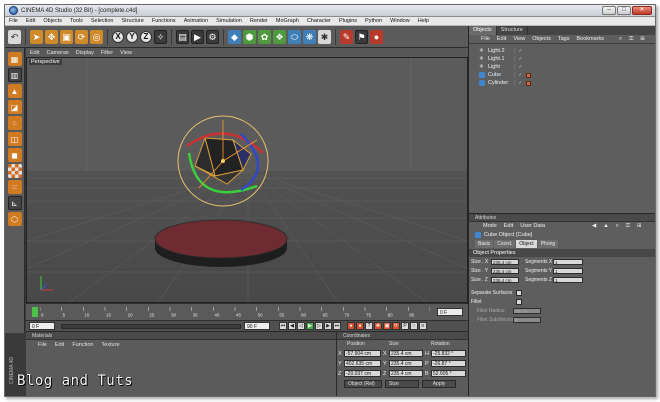 The height and width of the screenshot is (402, 660). Describe the element at coordinates (337, 326) in the screenshot. I see `go-to-end-icon: ⏭` at that location.